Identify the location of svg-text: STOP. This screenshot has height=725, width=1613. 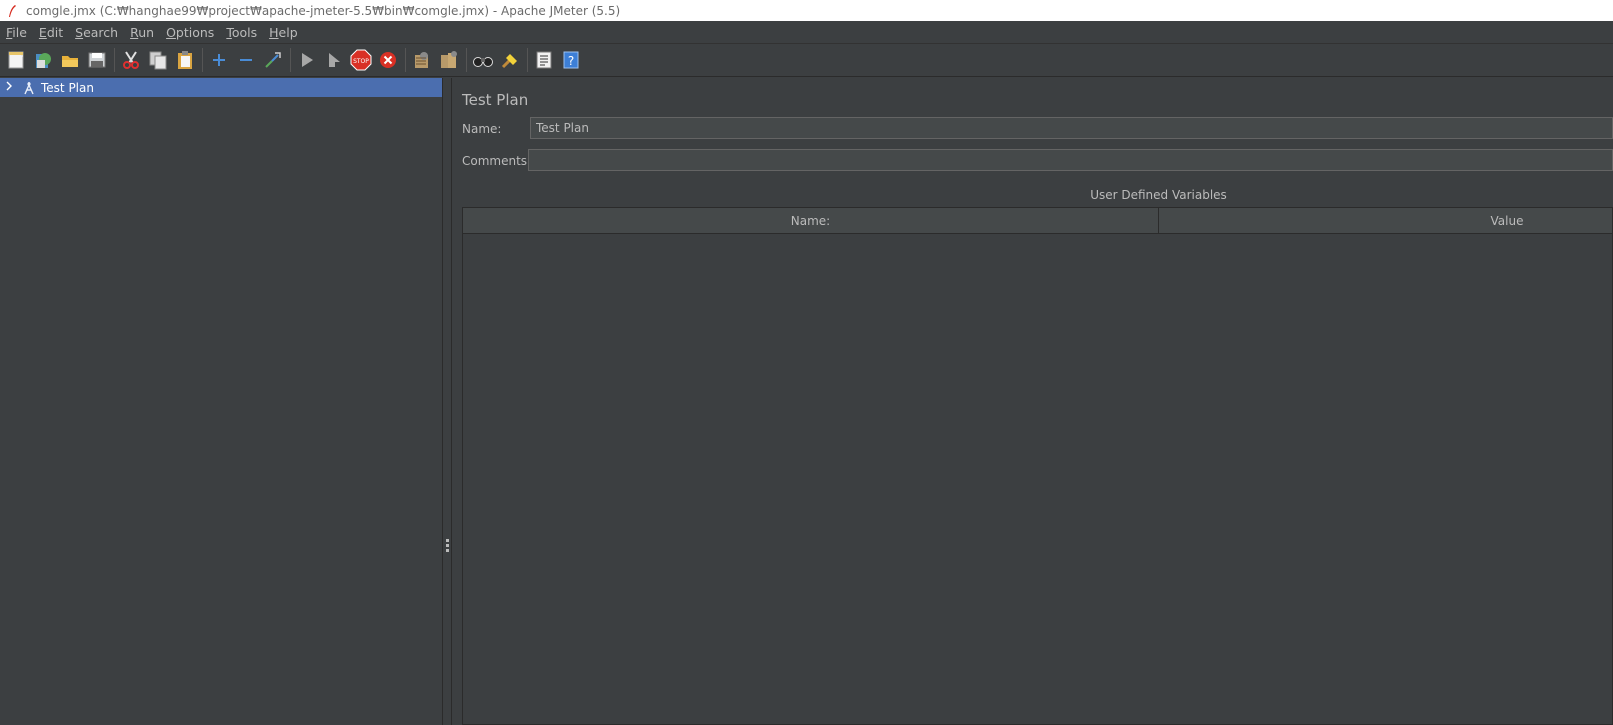
(361, 61).